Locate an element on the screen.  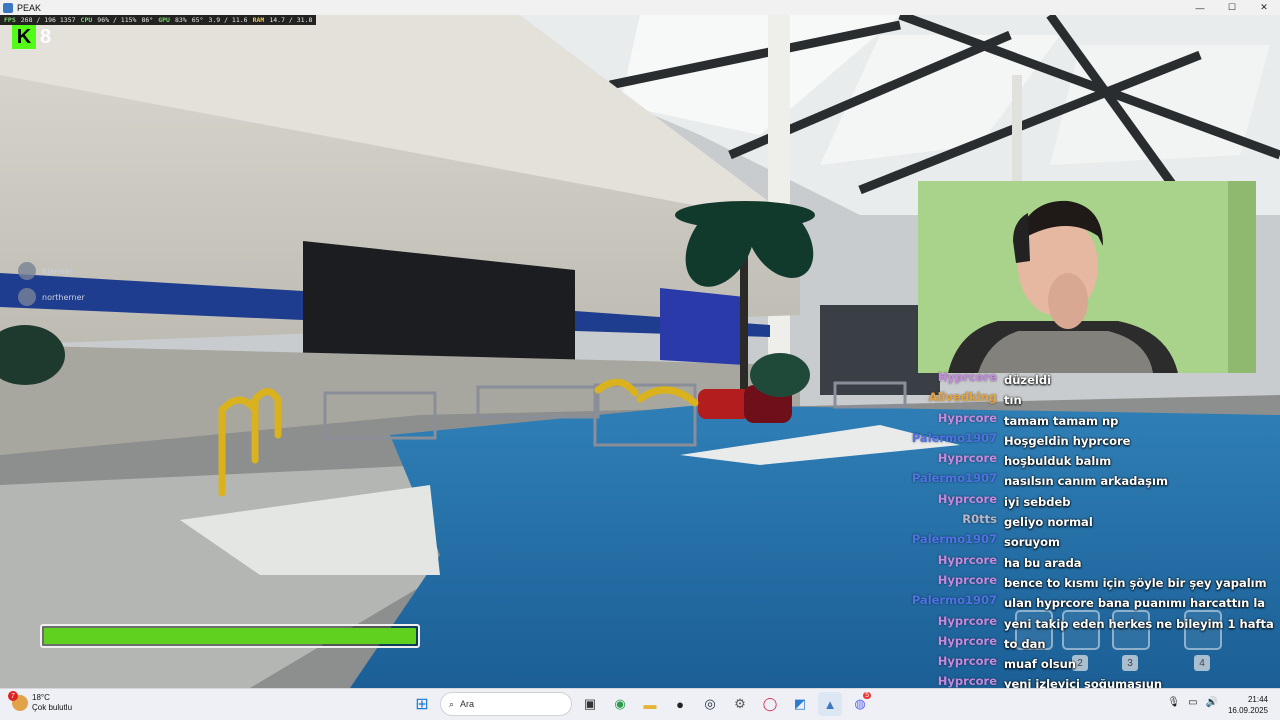
gpu-label: GPU is located at coordinates (164, 20).